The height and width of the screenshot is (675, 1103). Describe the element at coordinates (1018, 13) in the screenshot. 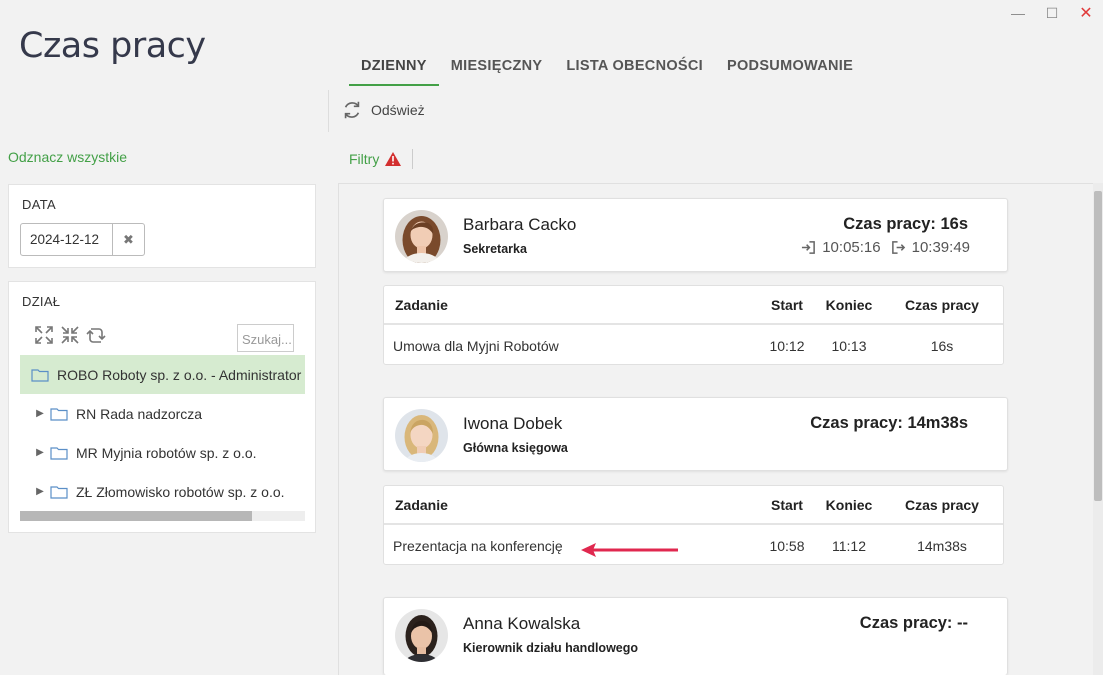

I see `minimize-button: —` at that location.